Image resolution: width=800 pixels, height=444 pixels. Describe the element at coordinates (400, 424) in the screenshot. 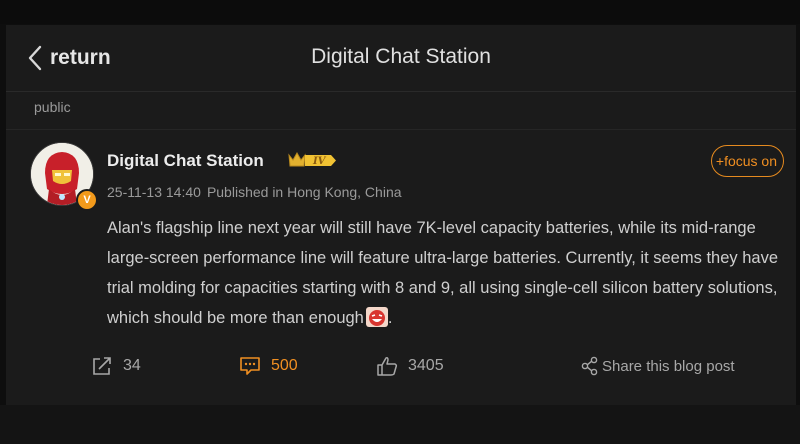

I see `bottom-band` at that location.